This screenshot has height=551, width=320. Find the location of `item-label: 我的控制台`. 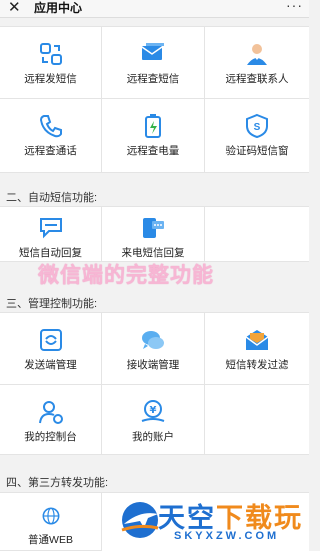

item-label: 我的控制台 is located at coordinates (50, 437).